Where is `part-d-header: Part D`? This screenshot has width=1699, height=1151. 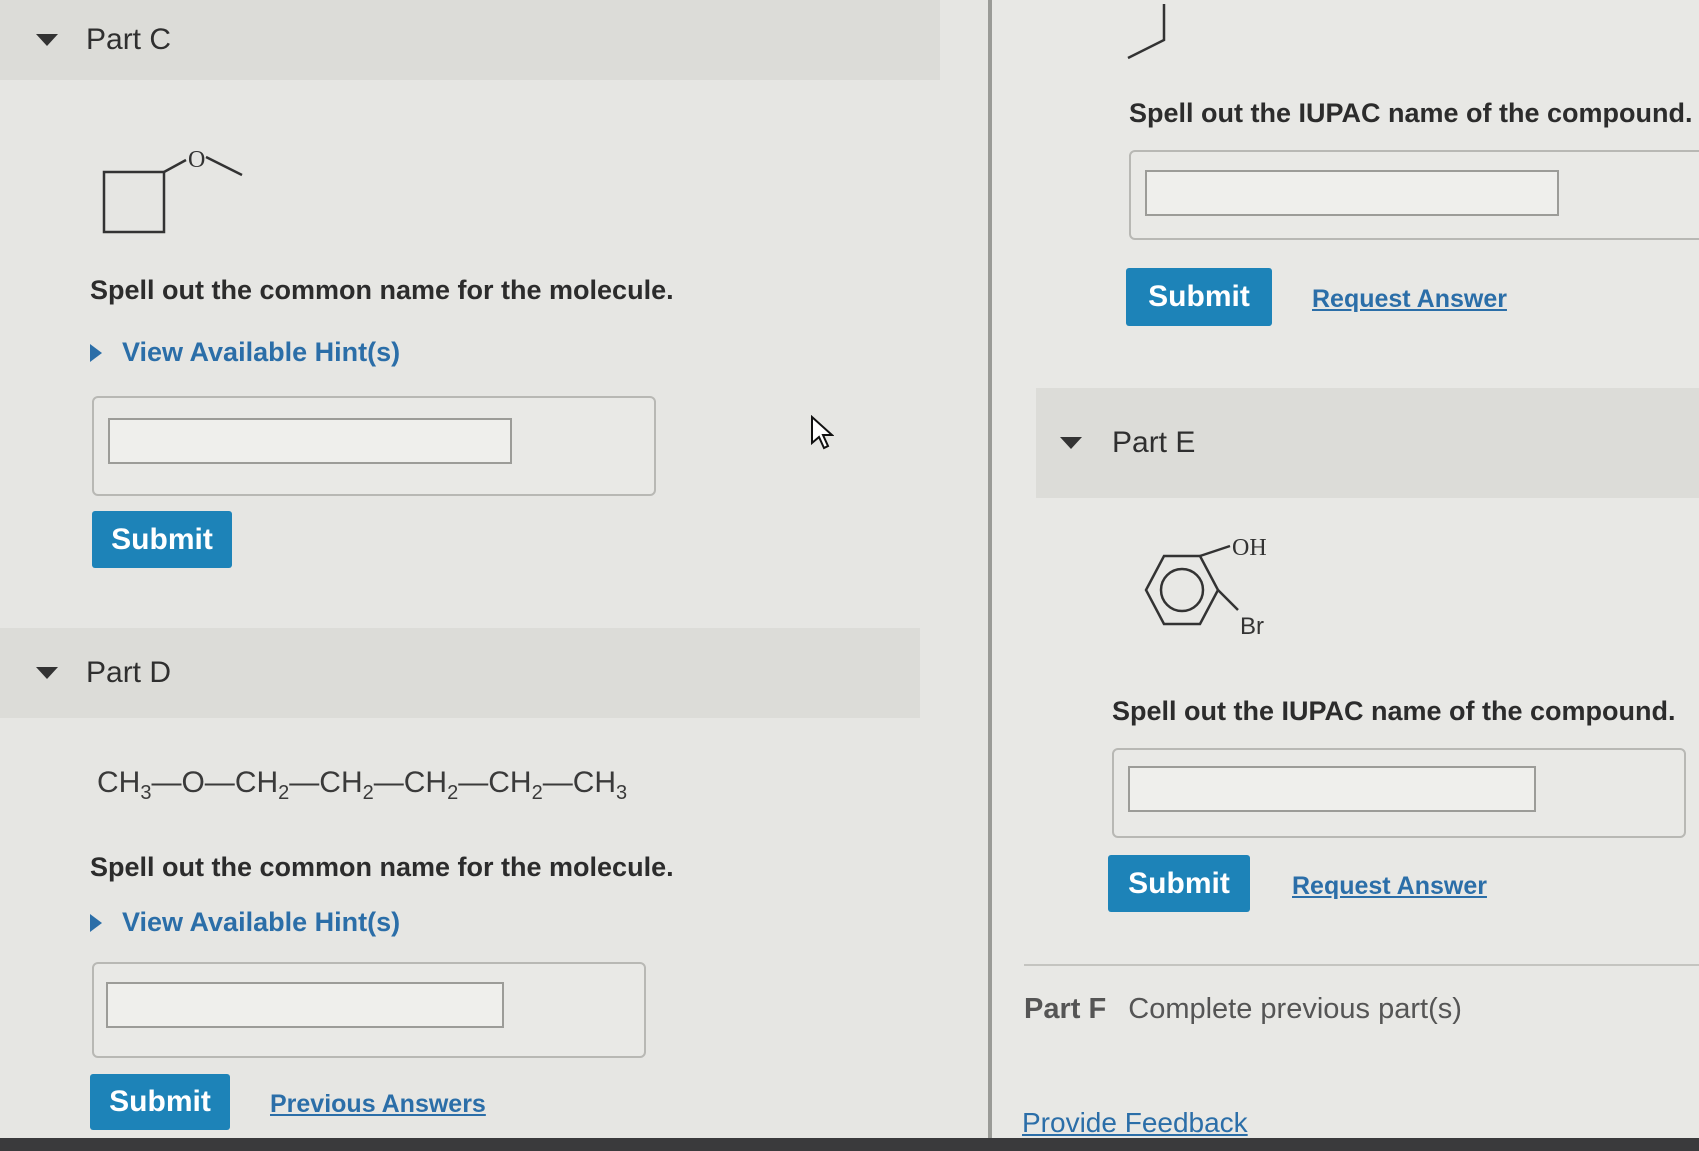 part-d-header: Part D is located at coordinates (460, 673).